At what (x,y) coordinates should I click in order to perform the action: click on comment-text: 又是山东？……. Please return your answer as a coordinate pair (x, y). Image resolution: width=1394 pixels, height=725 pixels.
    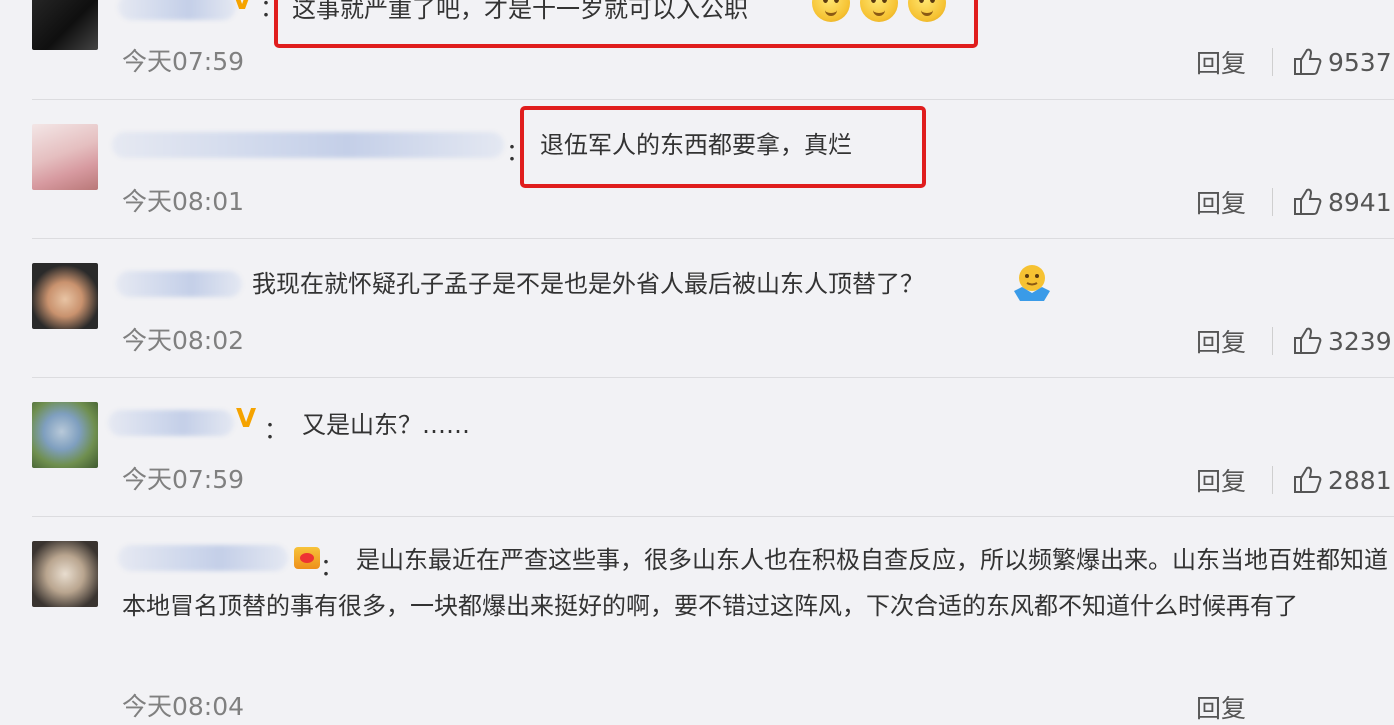
    Looking at the image, I should click on (386, 425).